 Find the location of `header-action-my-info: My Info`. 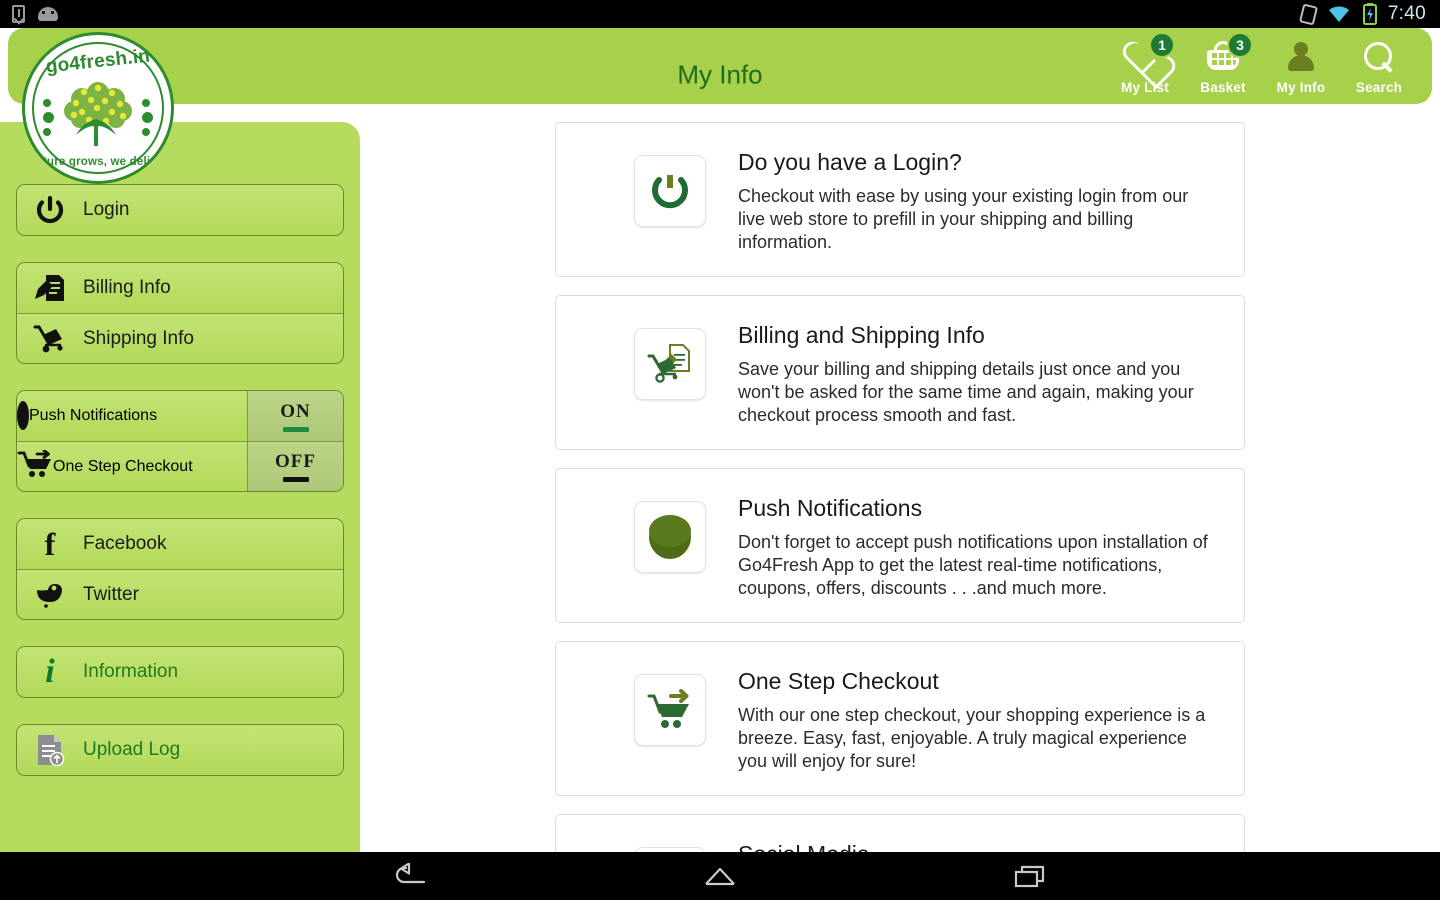

header-action-my-info: My Info is located at coordinates (1301, 64).